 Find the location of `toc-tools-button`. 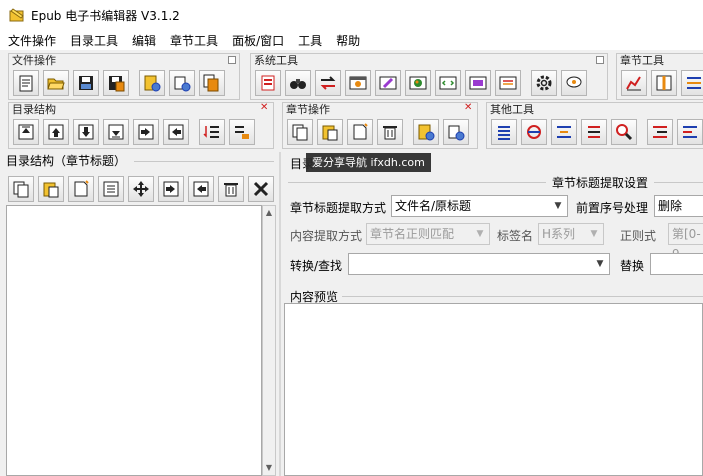

toc-tools-button is located at coordinates (261, 189).